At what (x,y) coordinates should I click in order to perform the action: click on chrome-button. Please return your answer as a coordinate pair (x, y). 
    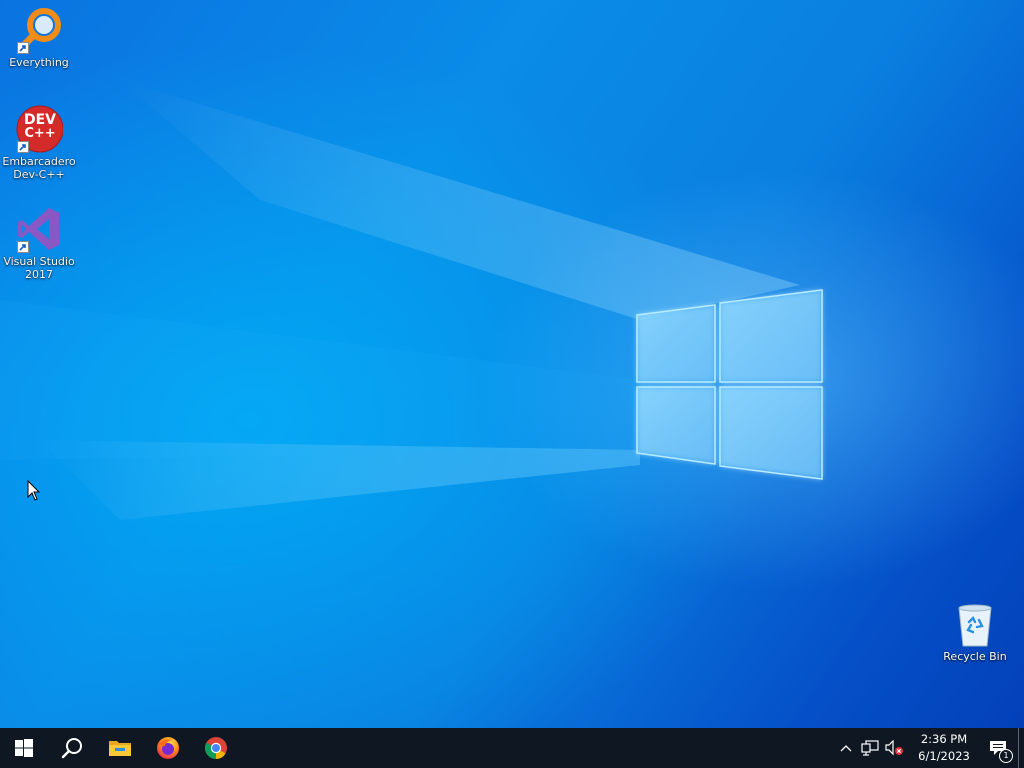
    Looking at the image, I should click on (216, 748).